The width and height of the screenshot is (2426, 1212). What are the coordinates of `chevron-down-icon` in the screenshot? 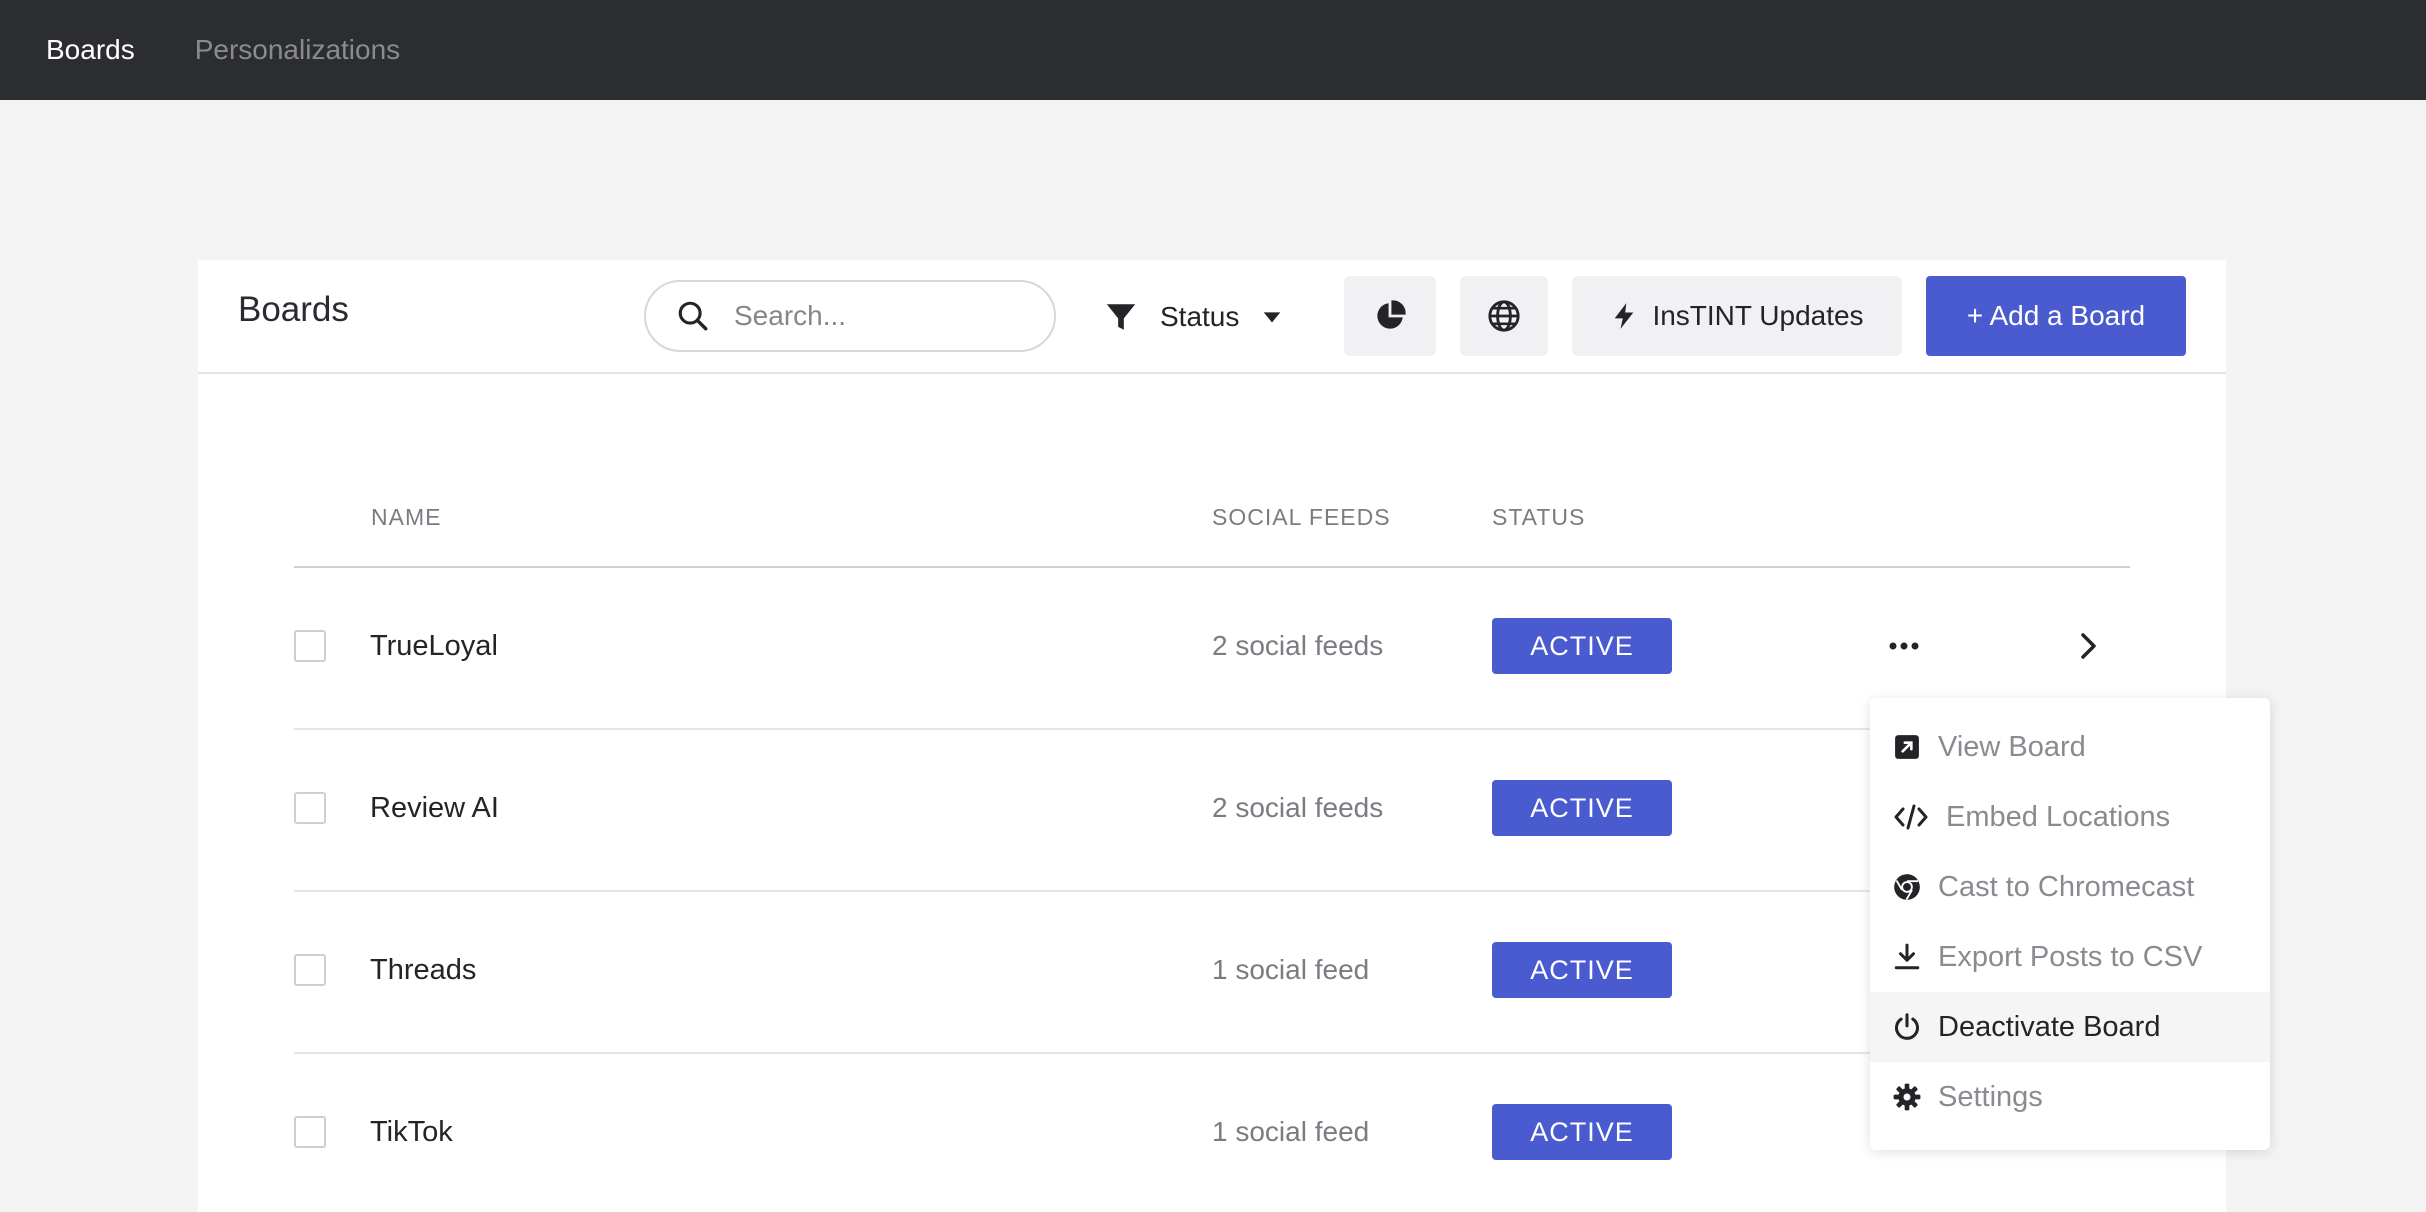 It's located at (1272, 317).